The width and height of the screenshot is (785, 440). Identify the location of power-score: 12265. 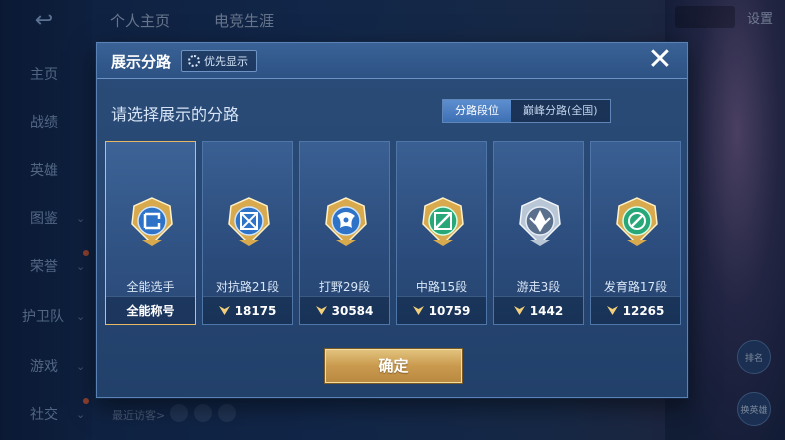
(643, 310).